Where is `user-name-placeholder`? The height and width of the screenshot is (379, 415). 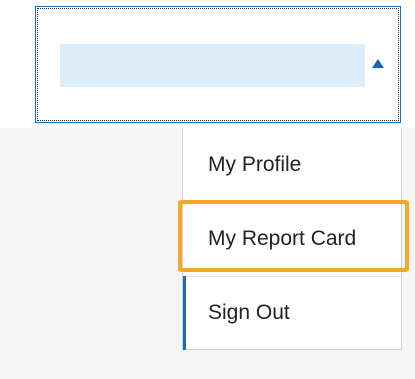
user-name-placeholder is located at coordinates (212, 65).